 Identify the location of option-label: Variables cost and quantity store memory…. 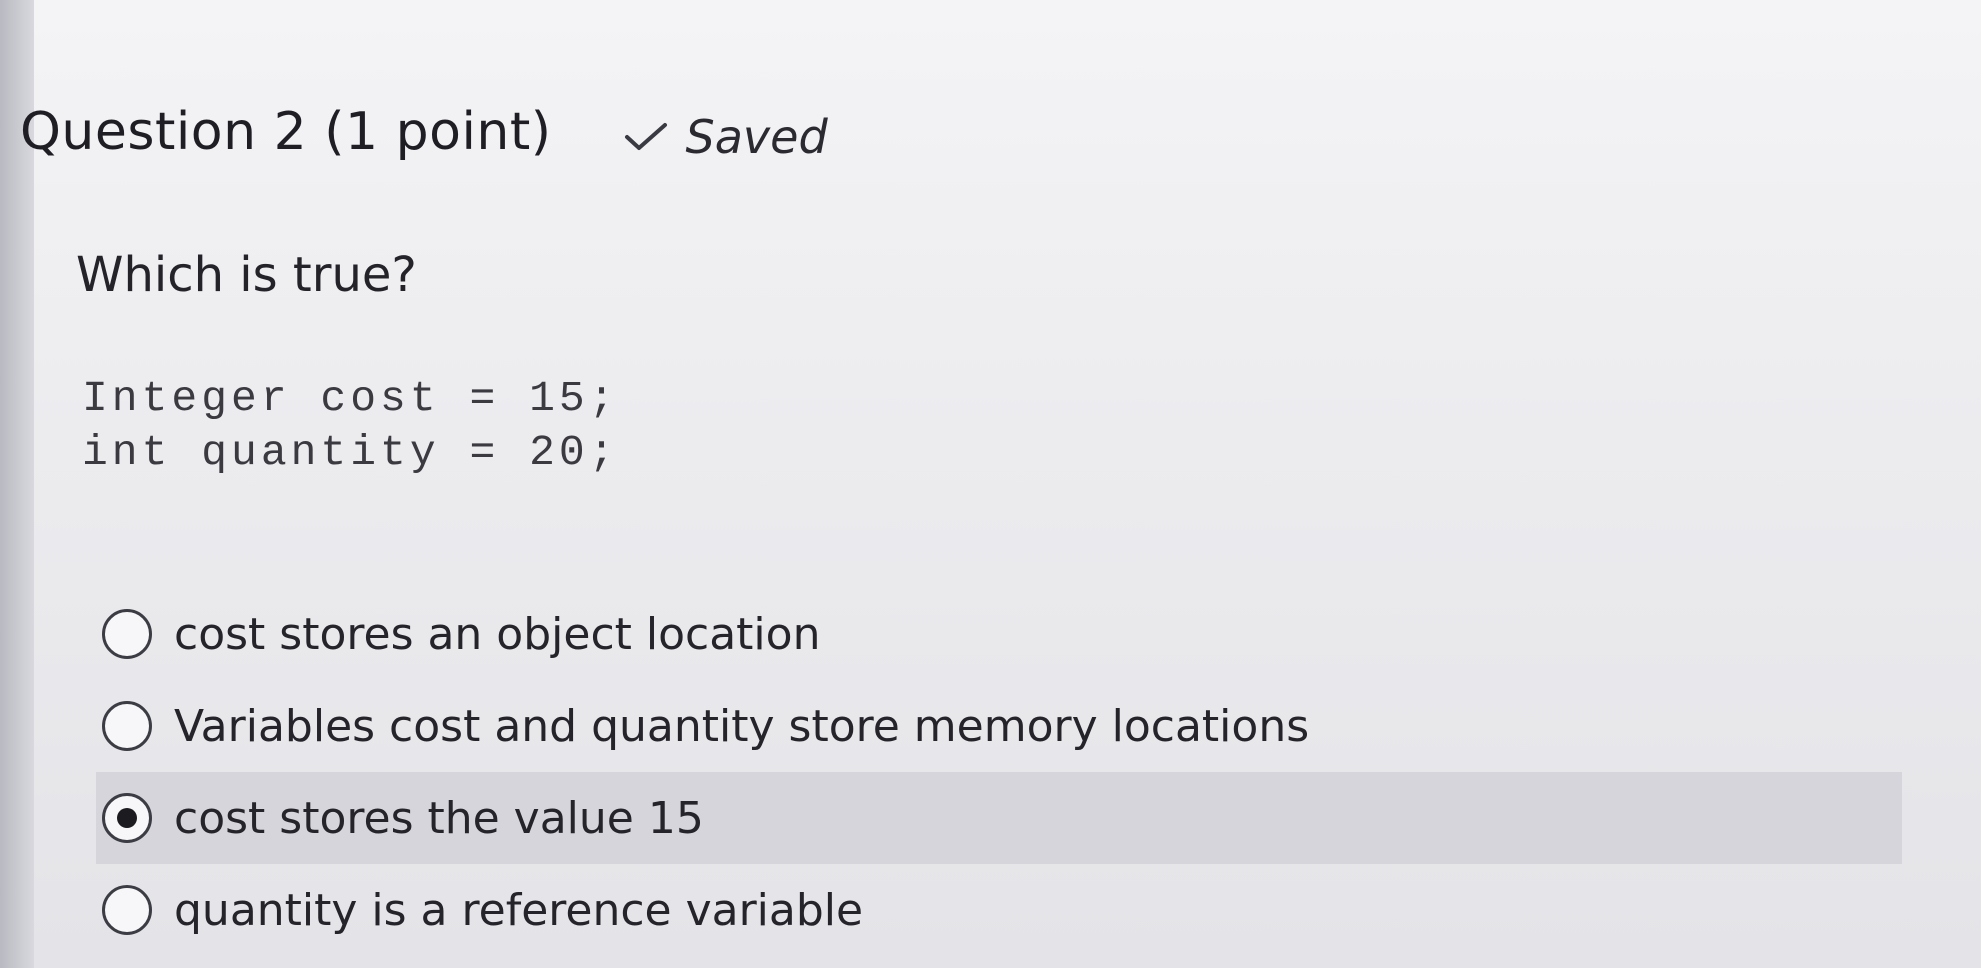
(742, 726).